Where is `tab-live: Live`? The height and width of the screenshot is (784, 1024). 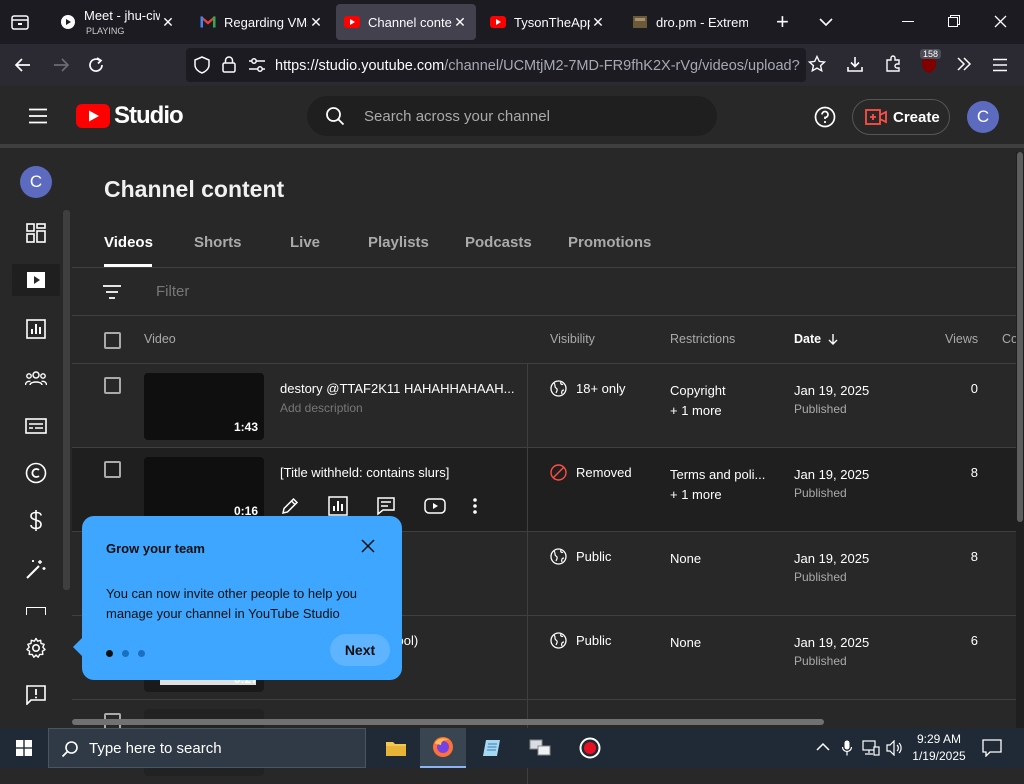
tab-live: Live is located at coordinates (305, 242).